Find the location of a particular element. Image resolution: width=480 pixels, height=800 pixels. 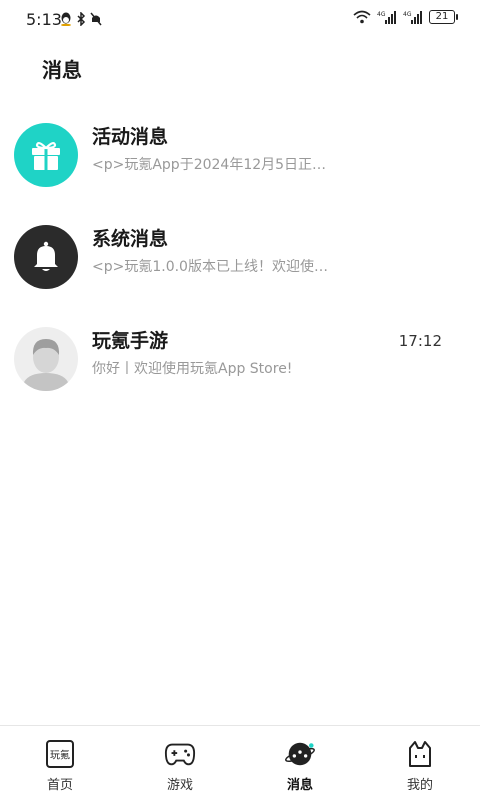

signal-4g-icon-2: 4G is located at coordinates (412, 17).